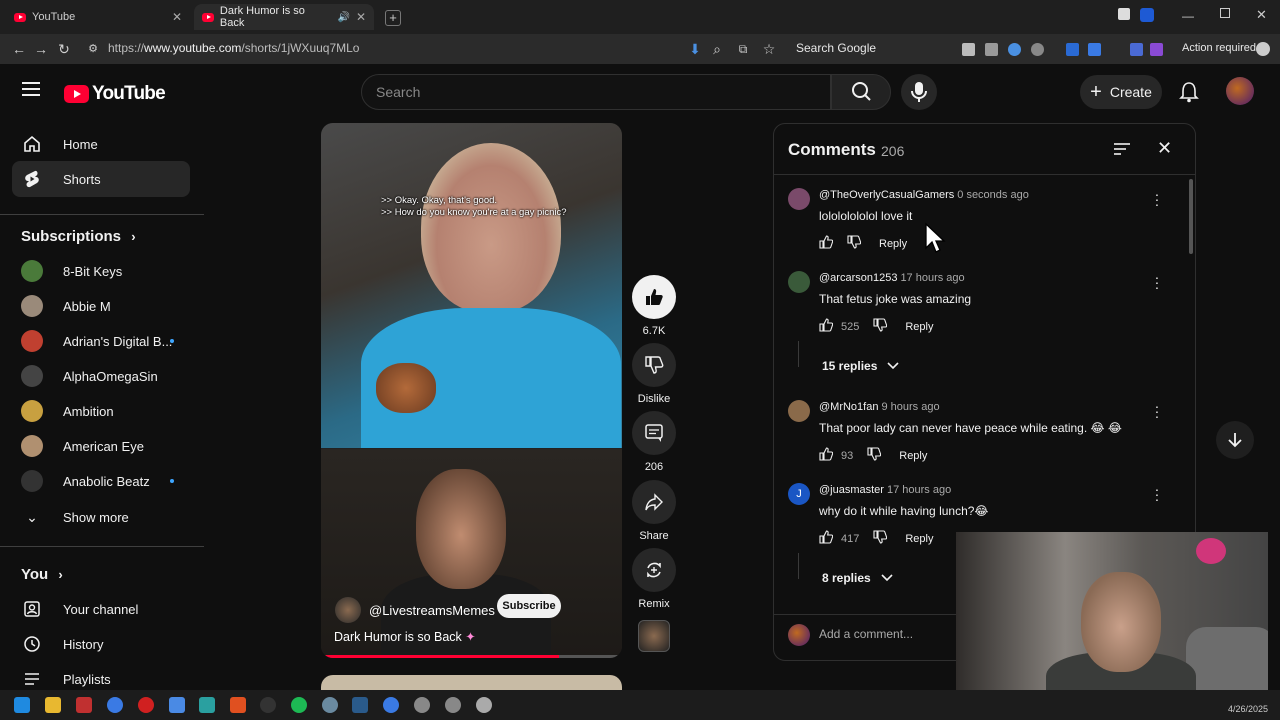 Image resolution: width=1280 pixels, height=720 pixels. I want to click on sort-icon, so click(1122, 151).